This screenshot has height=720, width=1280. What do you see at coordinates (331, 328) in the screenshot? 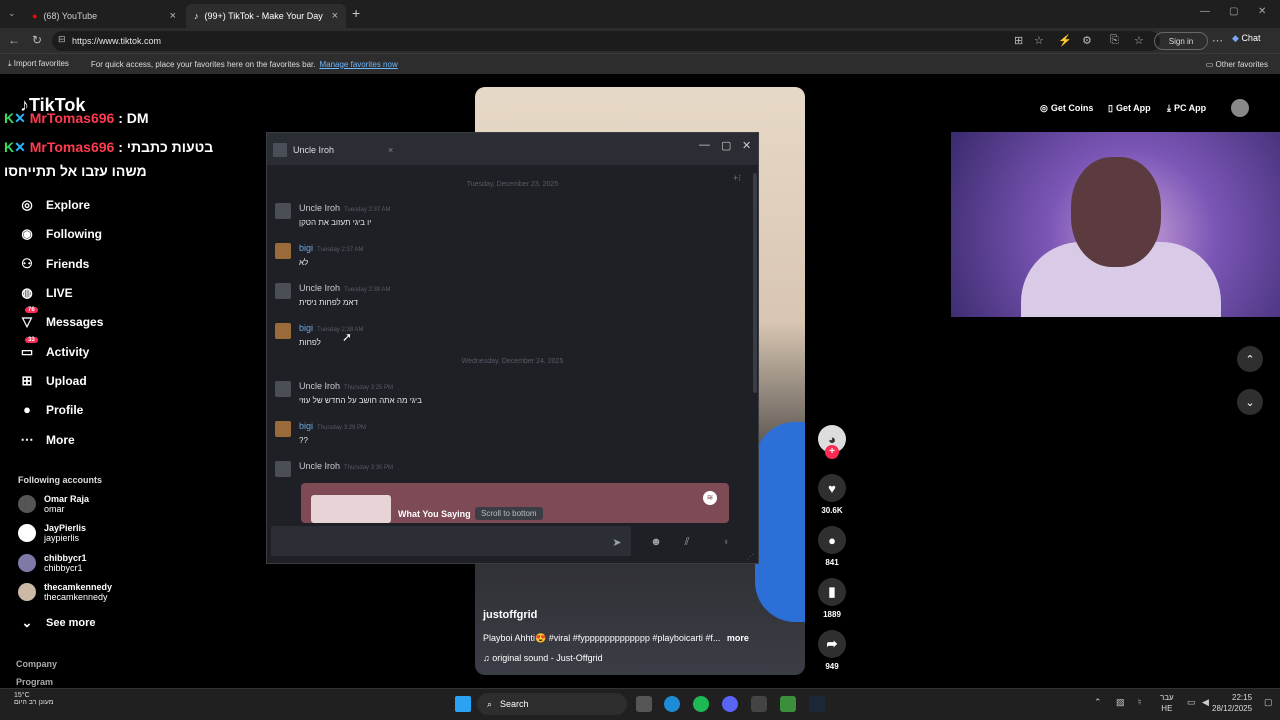
I see `message-header: bigi Tuesday 2:38 AM` at bounding box center [331, 328].